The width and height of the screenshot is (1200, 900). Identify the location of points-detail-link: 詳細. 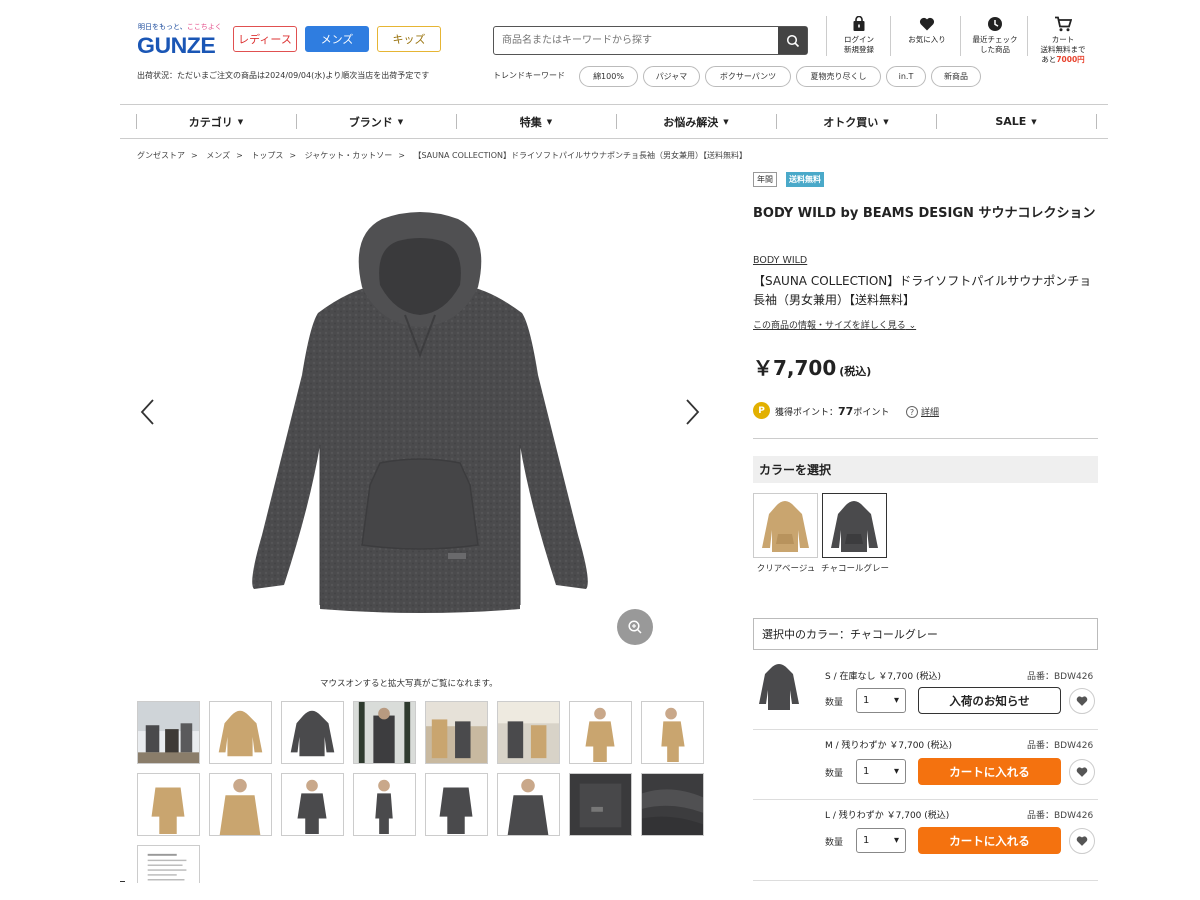
(930, 411).